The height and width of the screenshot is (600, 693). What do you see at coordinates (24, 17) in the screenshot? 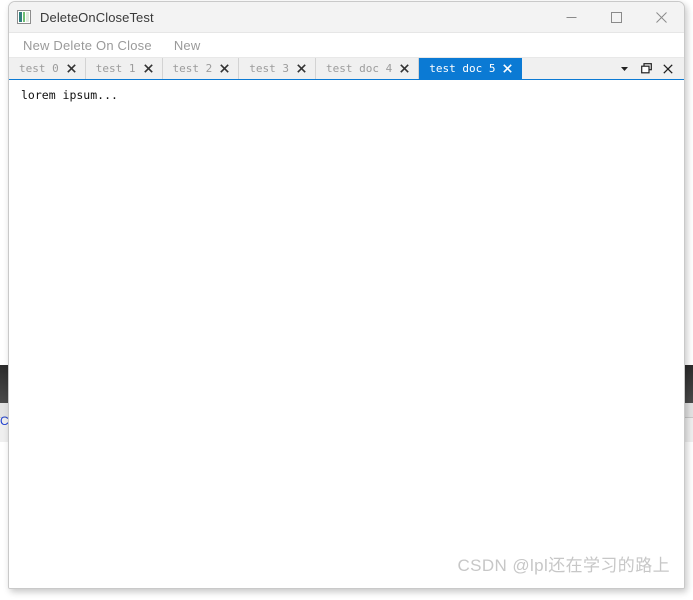
I see `app-squares-icon` at bounding box center [24, 17].